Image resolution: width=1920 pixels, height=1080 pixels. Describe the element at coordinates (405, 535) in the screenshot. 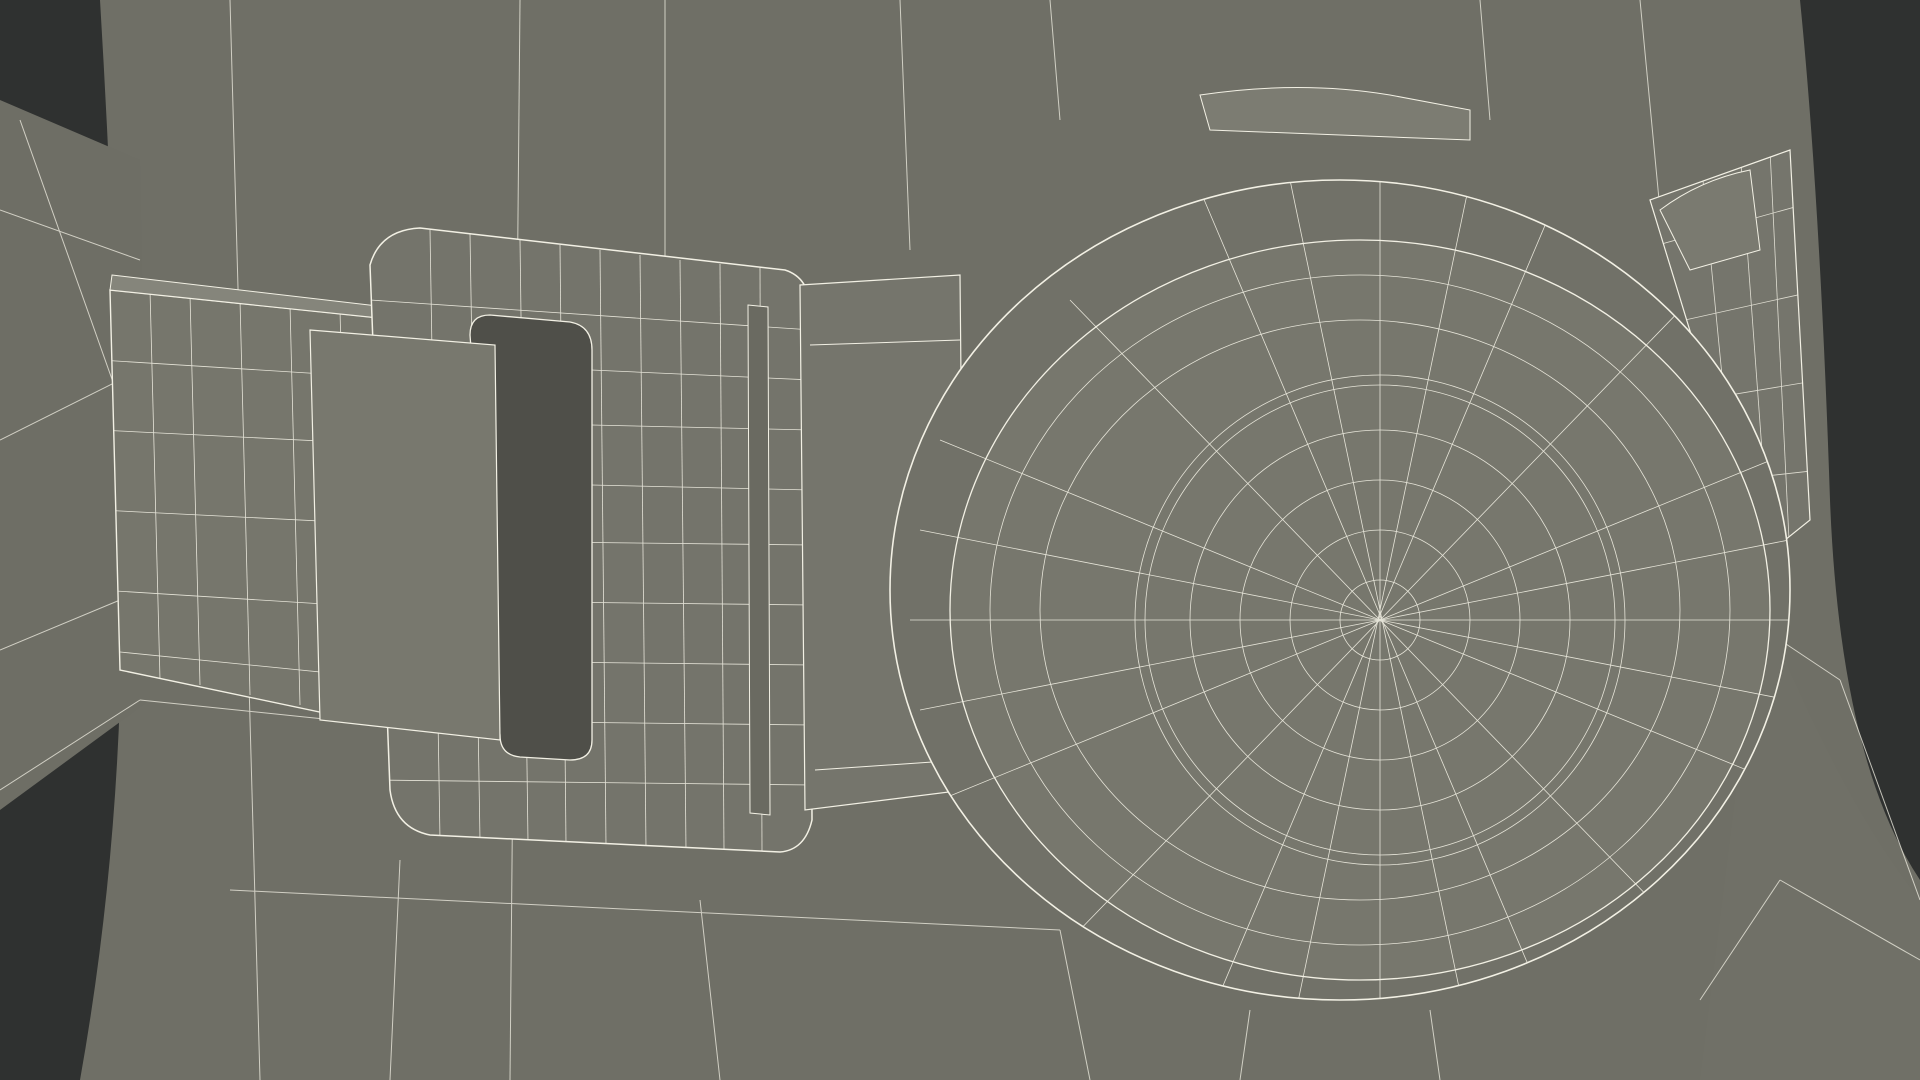

I see `strap-fold-over` at that location.